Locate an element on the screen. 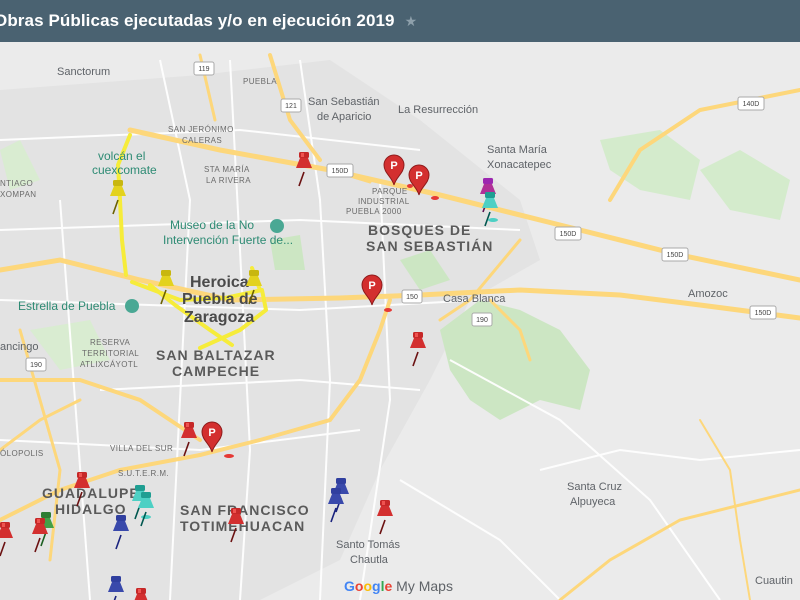  svg-text: Chautla is located at coordinates (369, 560).